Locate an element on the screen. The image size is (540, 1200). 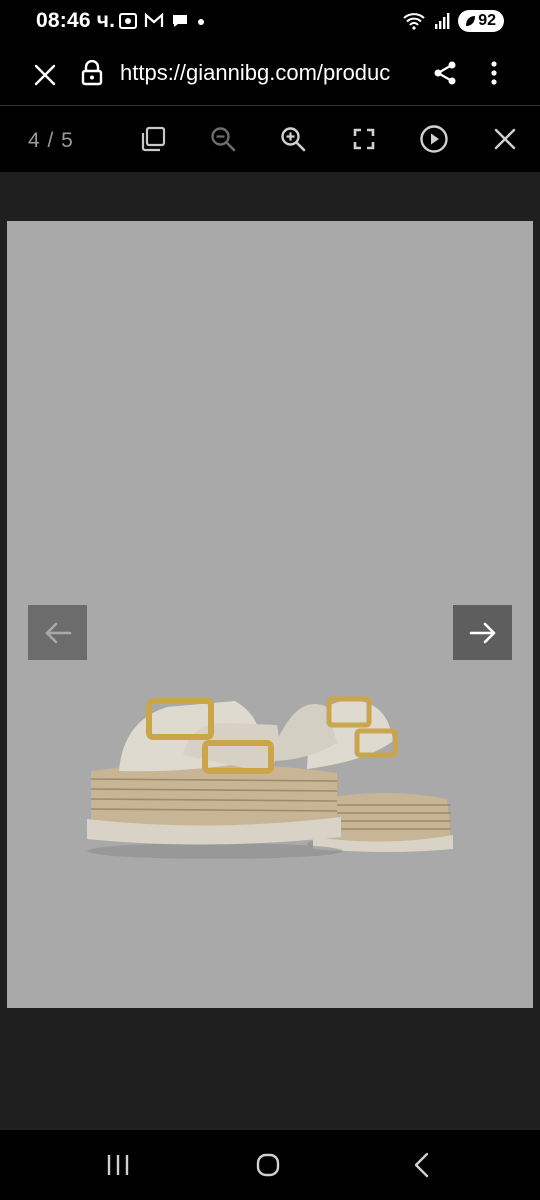
status-bar: 08:46 ч. 92 is located at coordinates (270, 21).